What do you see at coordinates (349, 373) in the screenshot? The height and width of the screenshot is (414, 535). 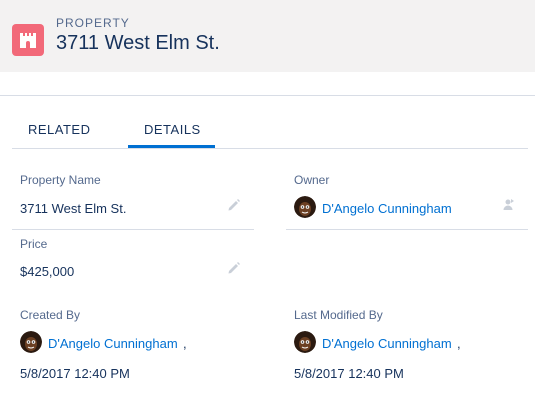 I see `last-modified-date: 5/8/2017 12:40 PM` at bounding box center [349, 373].